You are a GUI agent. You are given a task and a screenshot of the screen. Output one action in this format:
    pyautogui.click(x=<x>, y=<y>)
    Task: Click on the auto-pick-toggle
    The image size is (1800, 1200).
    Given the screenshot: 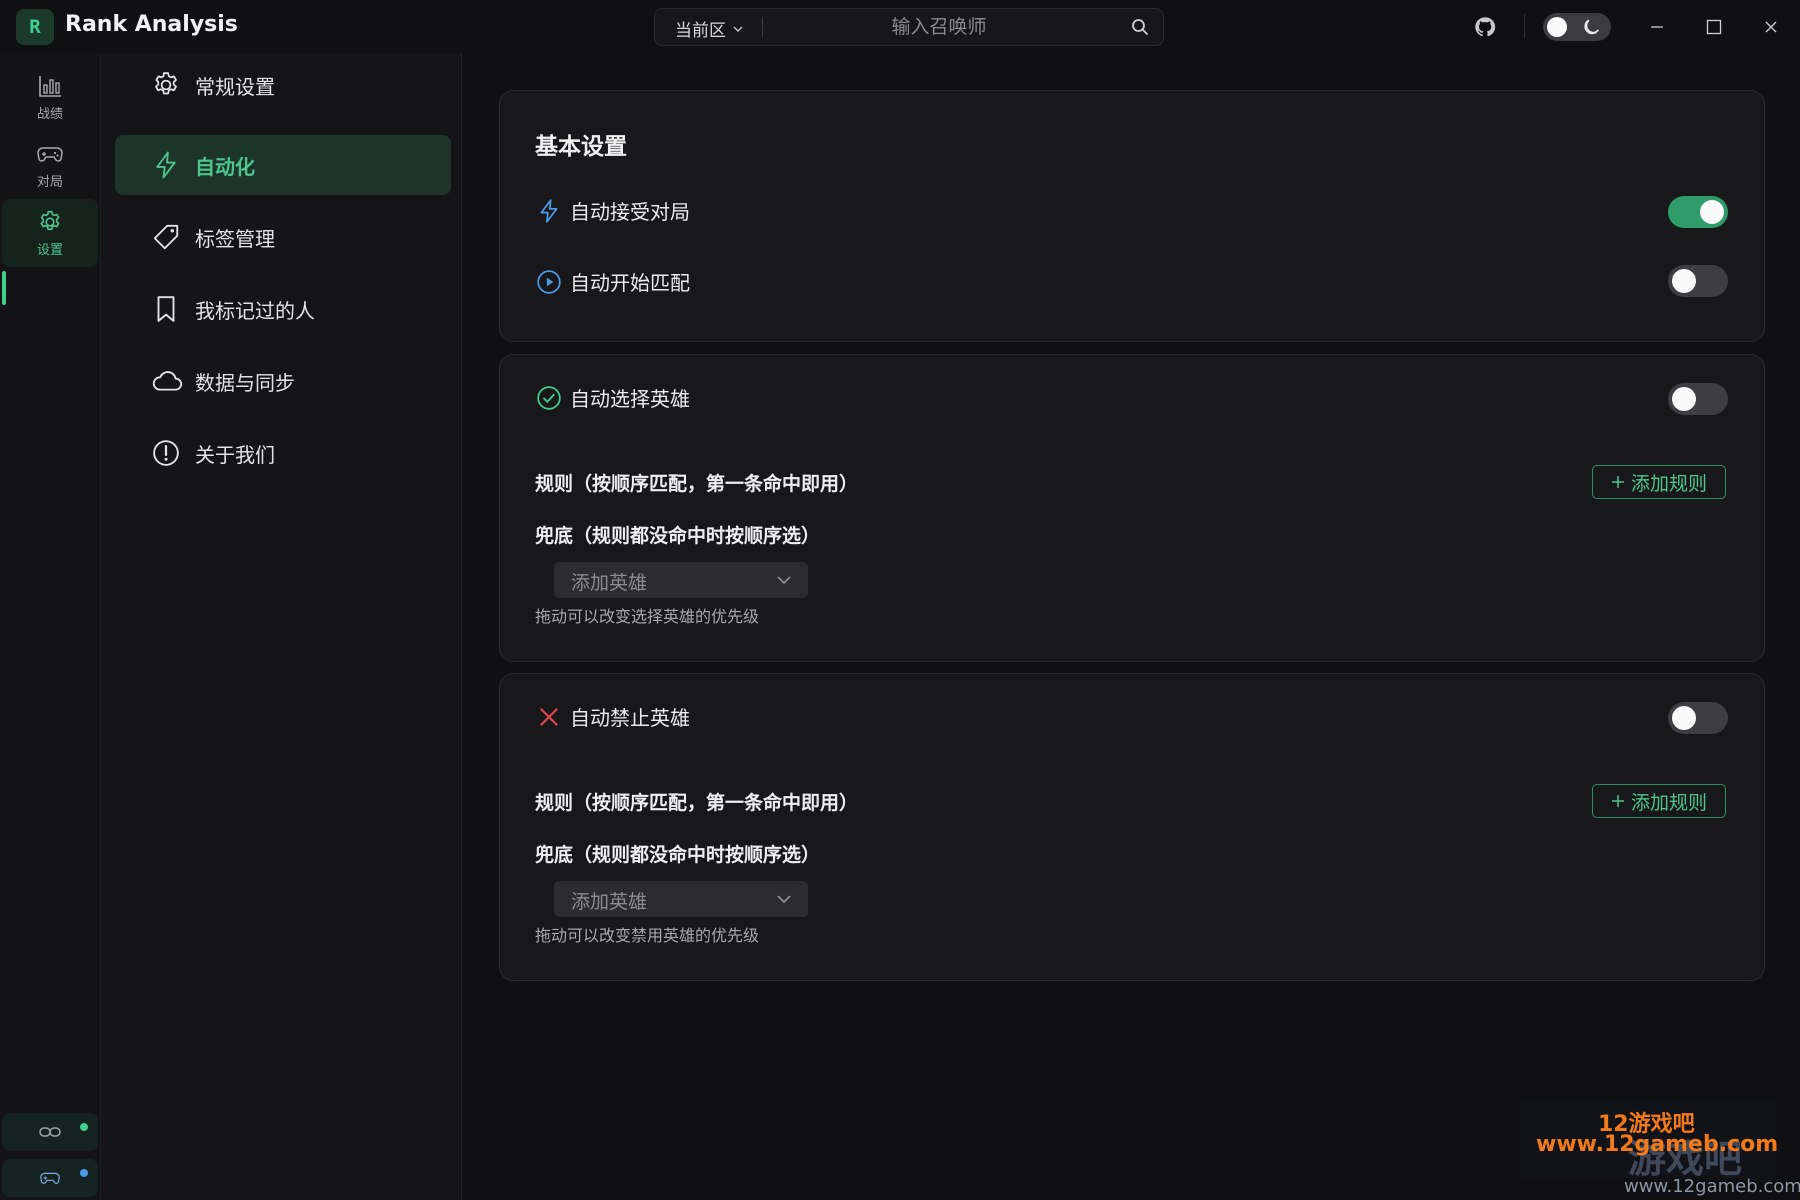 What is the action you would take?
    pyautogui.click(x=1698, y=399)
    